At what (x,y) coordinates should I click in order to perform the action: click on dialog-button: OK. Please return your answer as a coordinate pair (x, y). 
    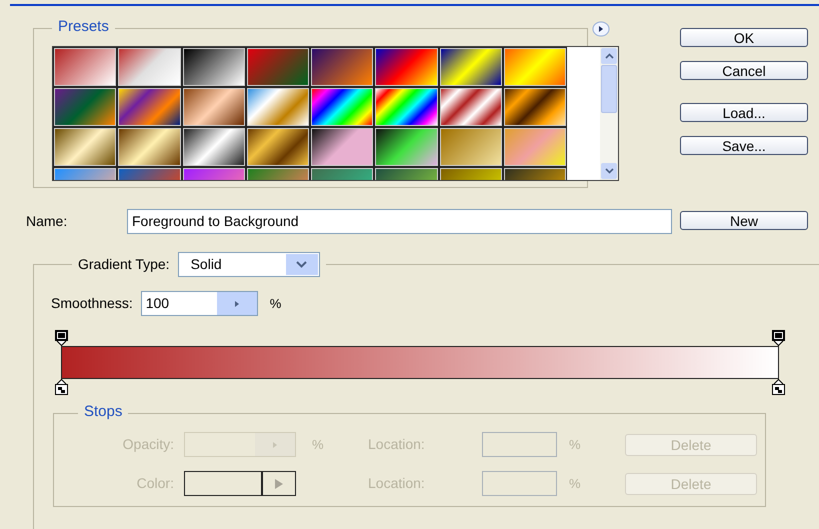
    Looking at the image, I should click on (744, 37).